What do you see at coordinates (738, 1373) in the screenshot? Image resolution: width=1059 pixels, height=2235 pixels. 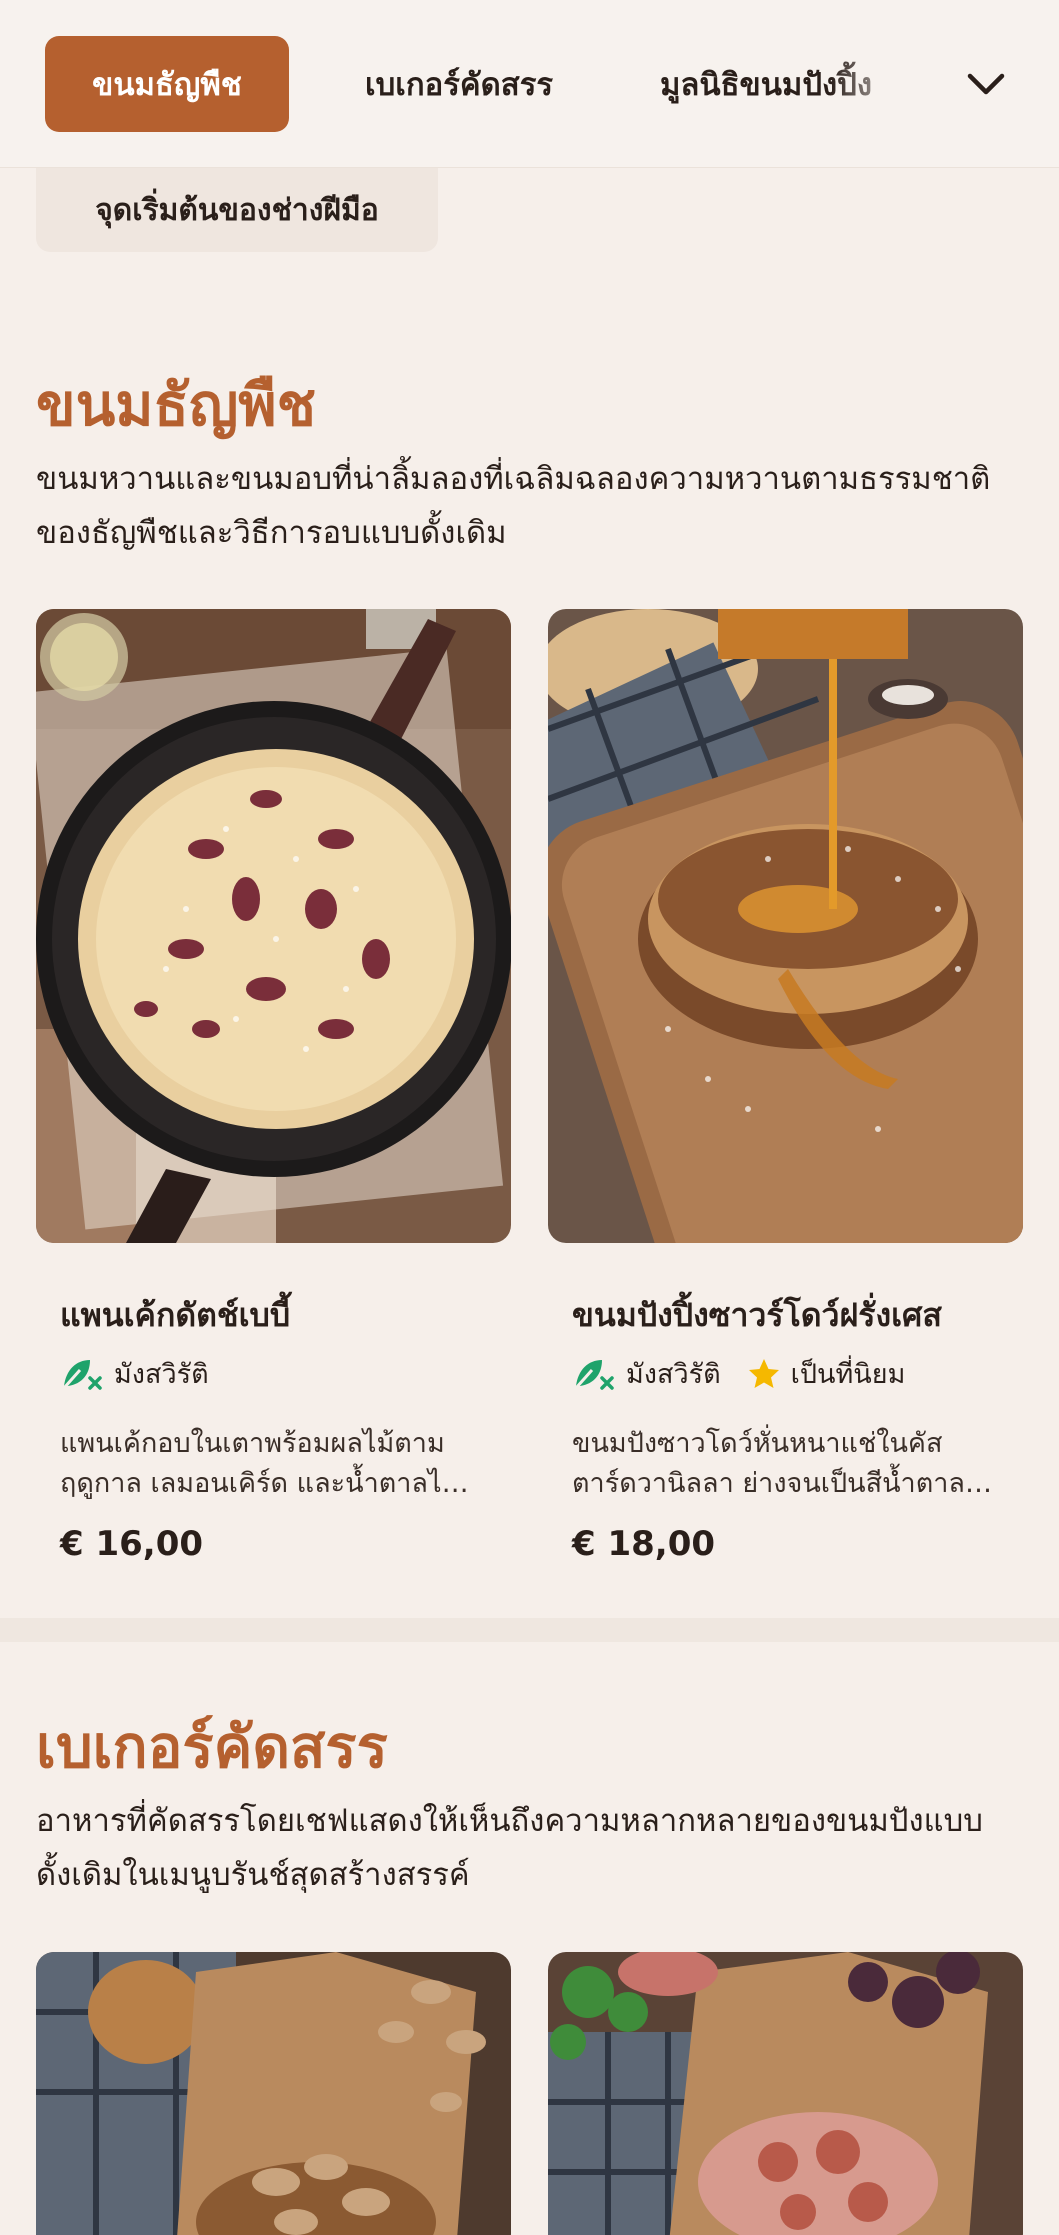 I see `item-tags-french-toast: มังสวิรัติ เป็นที่นิยม` at bounding box center [738, 1373].